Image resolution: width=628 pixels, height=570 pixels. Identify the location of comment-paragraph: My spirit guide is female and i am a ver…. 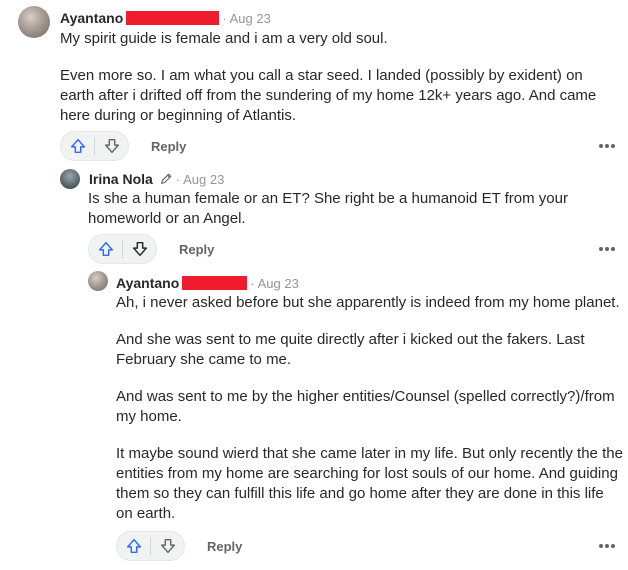
(224, 38).